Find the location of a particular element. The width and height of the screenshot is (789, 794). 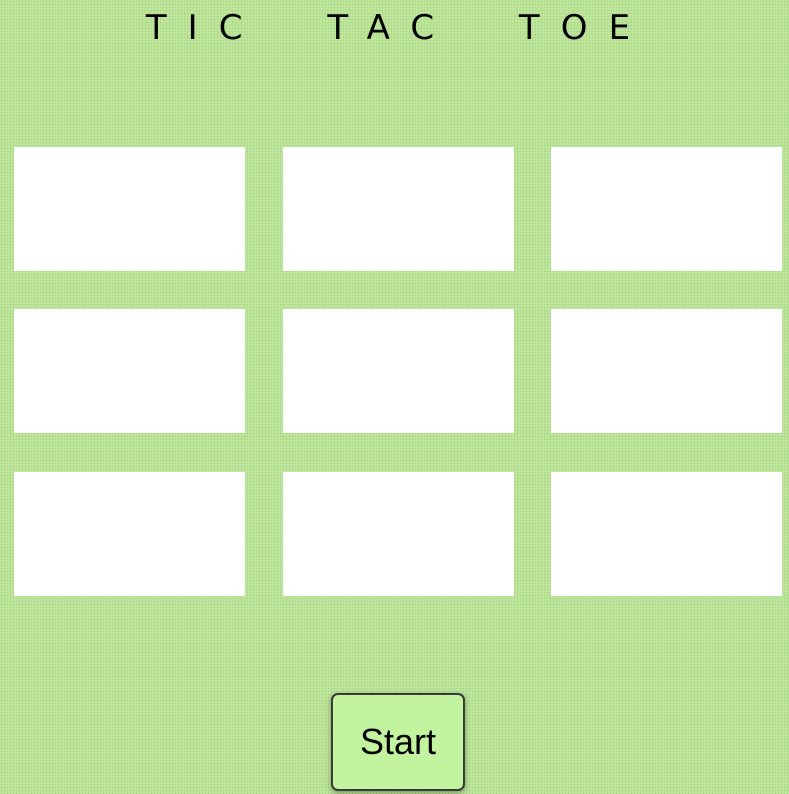

start-button: Start is located at coordinates (398, 742).